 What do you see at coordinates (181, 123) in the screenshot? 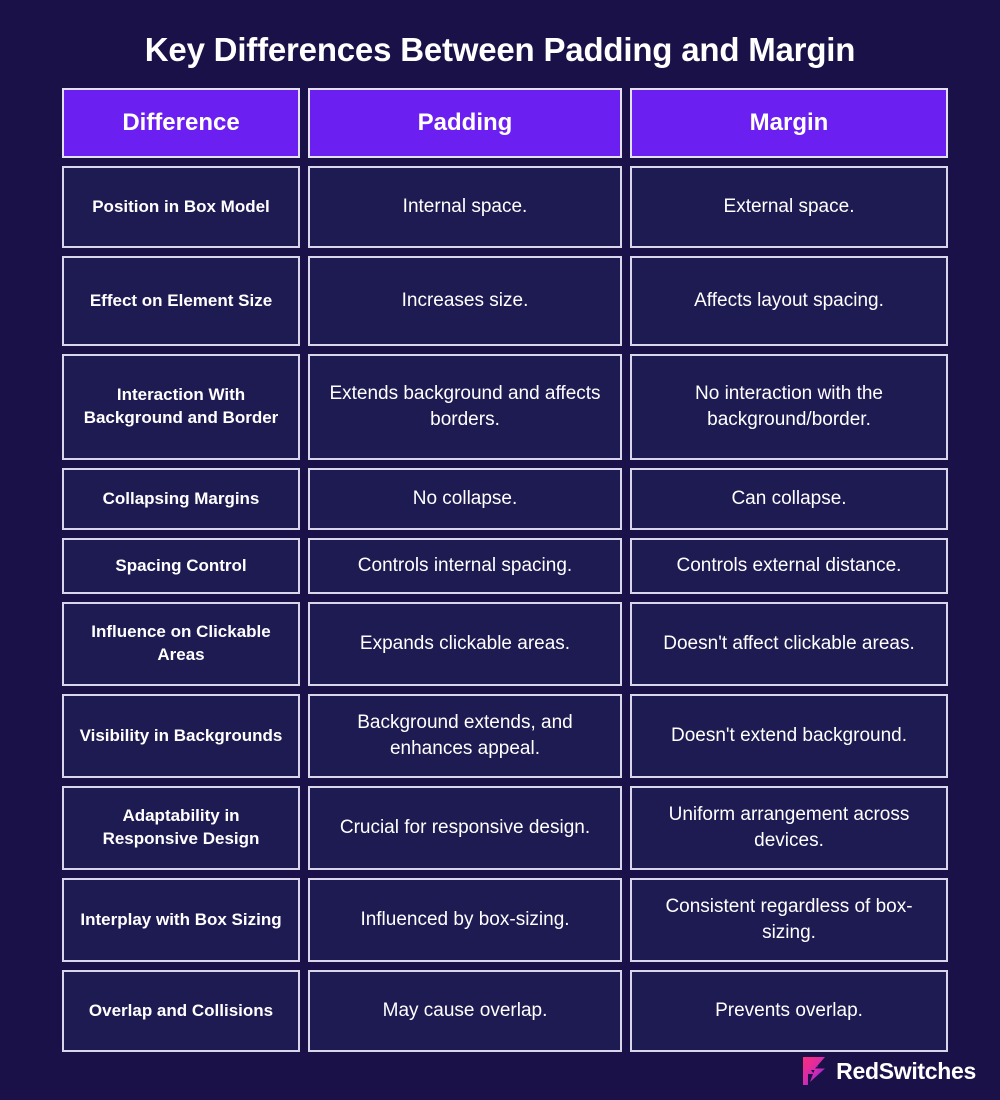
I see `header-cell-difference: Difference` at bounding box center [181, 123].